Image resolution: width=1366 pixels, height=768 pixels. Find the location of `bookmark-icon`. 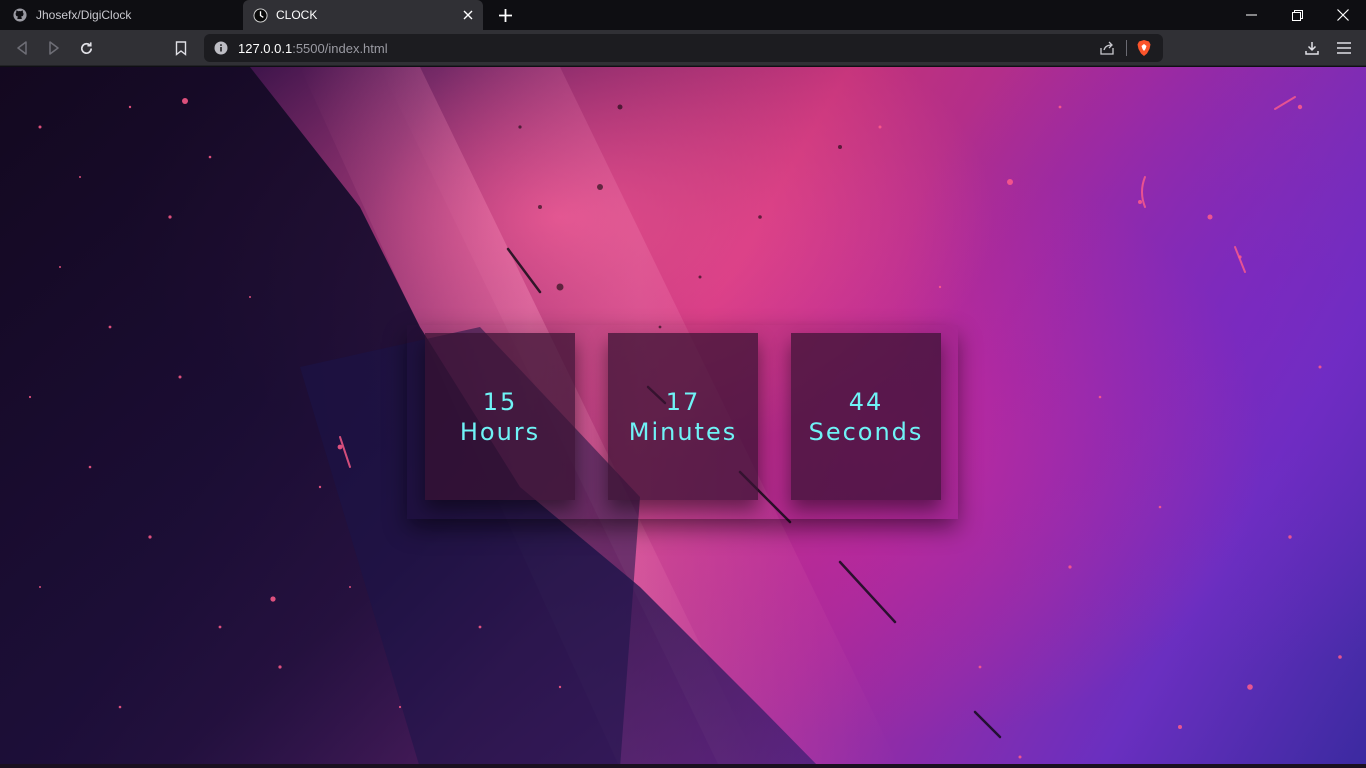

bookmark-icon is located at coordinates (181, 48).